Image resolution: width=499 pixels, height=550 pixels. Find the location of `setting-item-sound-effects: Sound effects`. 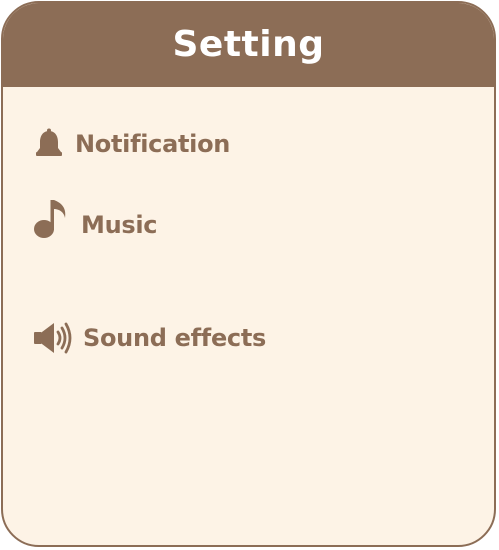

setting-item-sound-effects: Sound effects is located at coordinates (149, 338).